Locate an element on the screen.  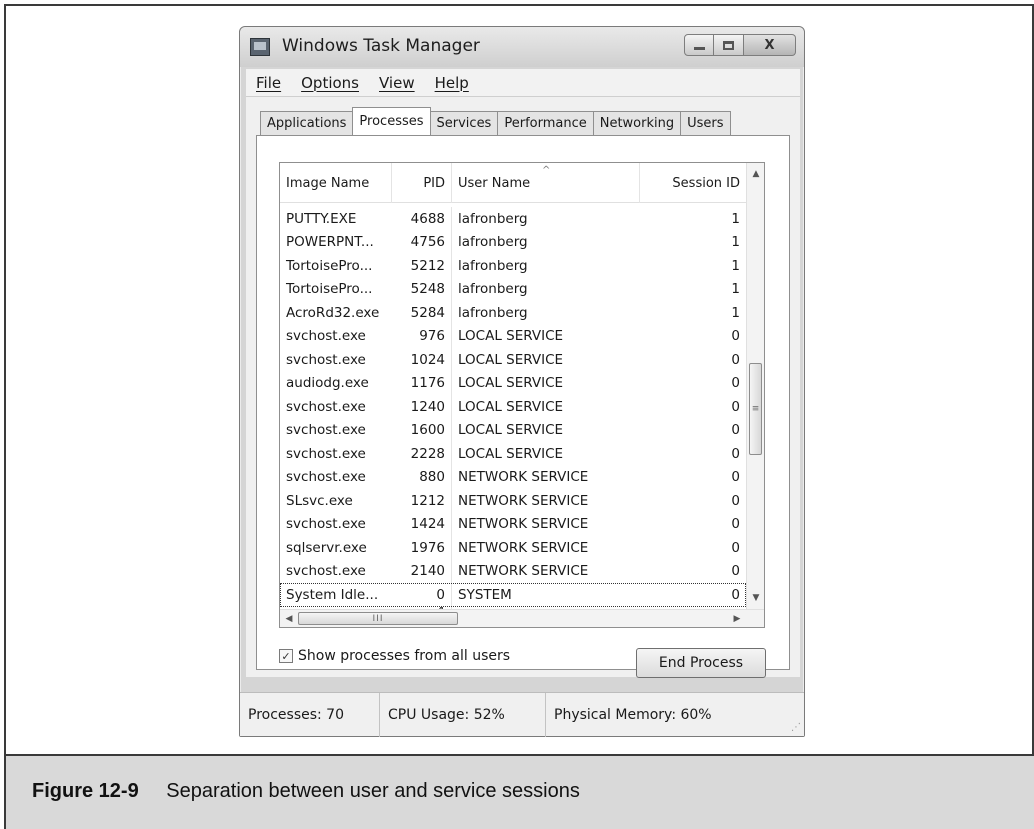
cell-pid: 5212 is located at coordinates (422, 266).